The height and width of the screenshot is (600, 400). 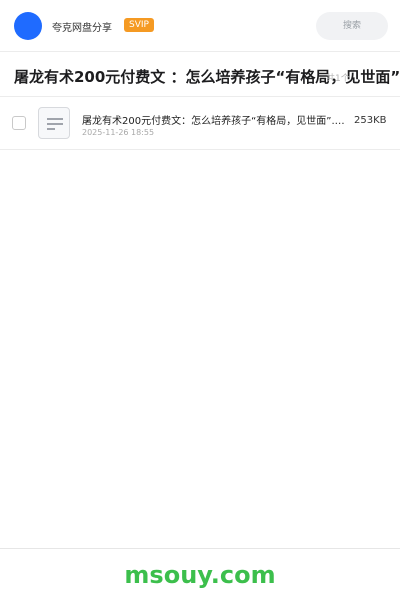 I want to click on footer-logo: msouy.com, so click(x=200, y=575).